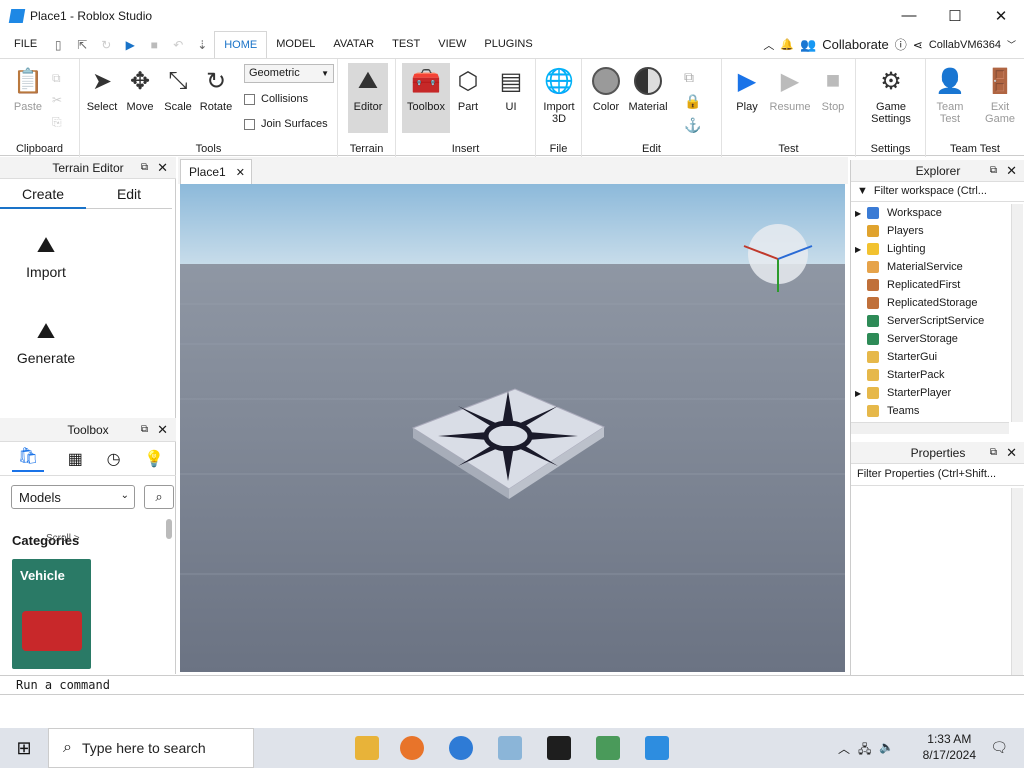 Image resolution: width=1024 pixels, height=768 pixels. I want to click on exit-game-button: 🚪 Exit Game, so click(1000, 95).